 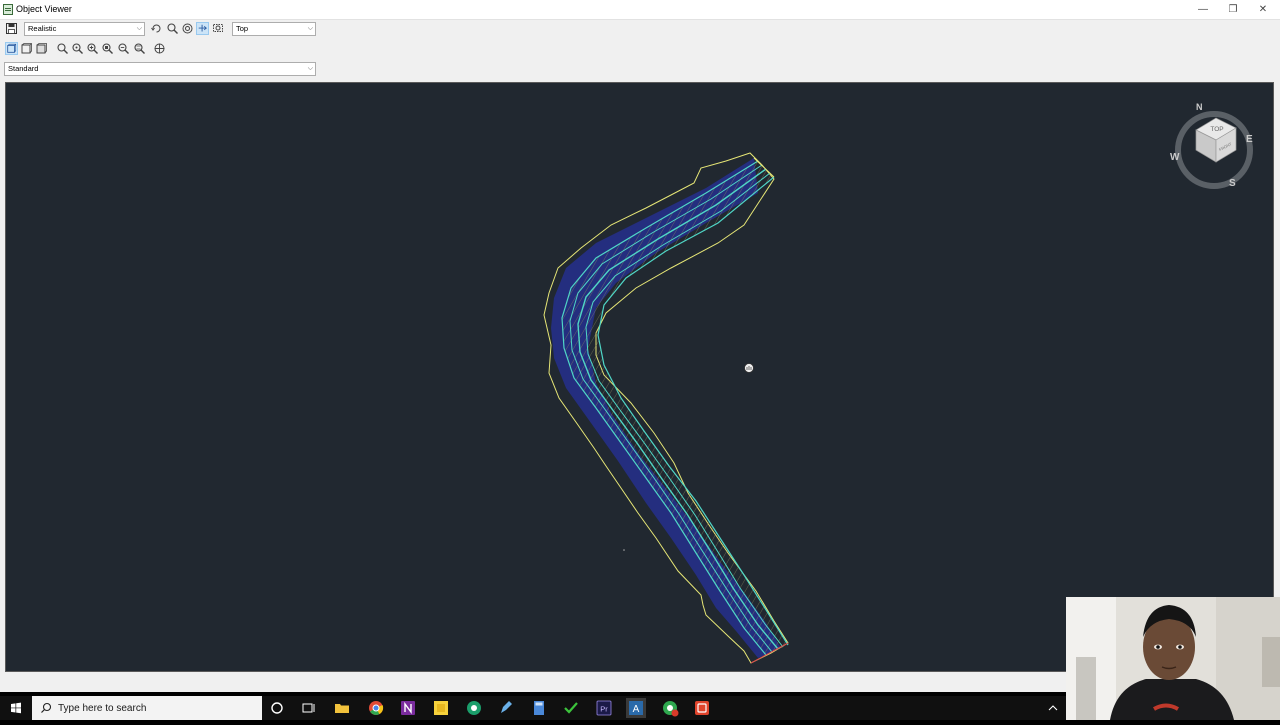 I want to click on title-bar: Object Viewer — ❐ ✕, so click(x=640, y=10).